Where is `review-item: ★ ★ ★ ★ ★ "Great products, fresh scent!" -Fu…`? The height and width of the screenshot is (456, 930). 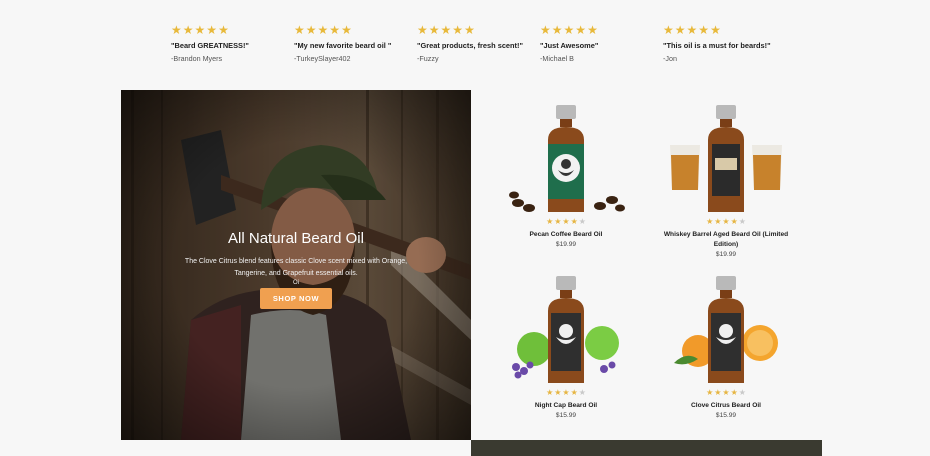
review-item: ★ ★ ★ ★ ★ "Great products, fresh scent!" -Fu… is located at coordinates (477, 44).